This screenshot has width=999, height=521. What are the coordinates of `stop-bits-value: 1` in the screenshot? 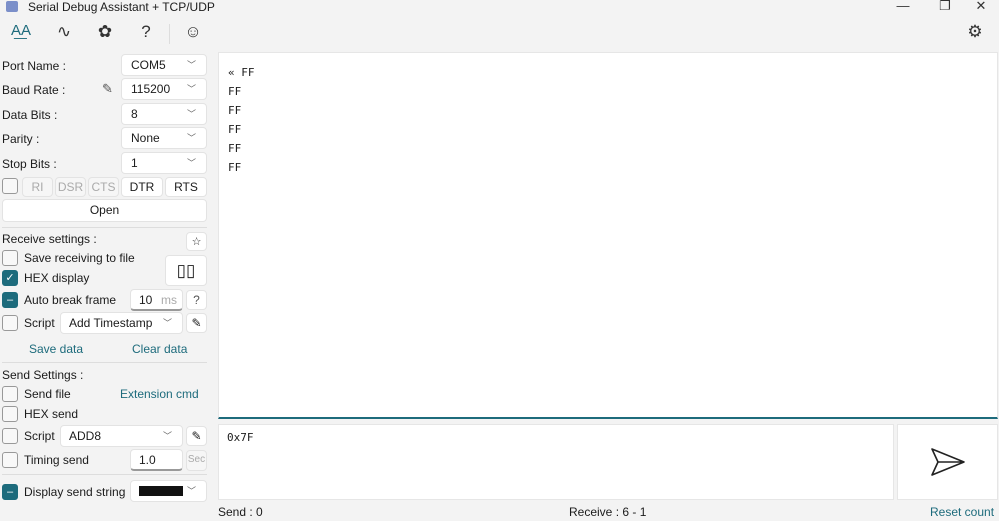 It's located at (134, 163).